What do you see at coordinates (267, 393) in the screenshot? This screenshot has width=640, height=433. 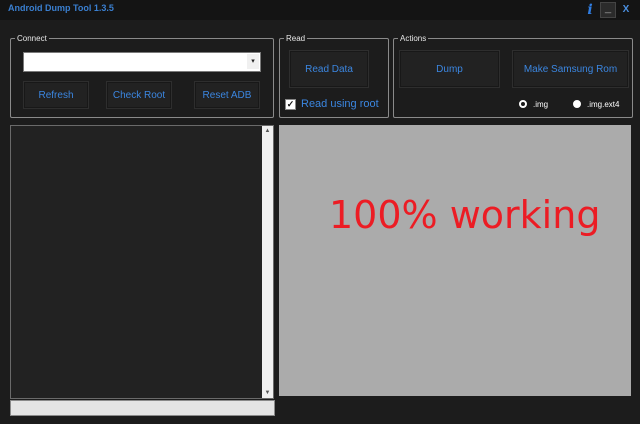 I see `scroll-down-icon: ▼` at bounding box center [267, 393].